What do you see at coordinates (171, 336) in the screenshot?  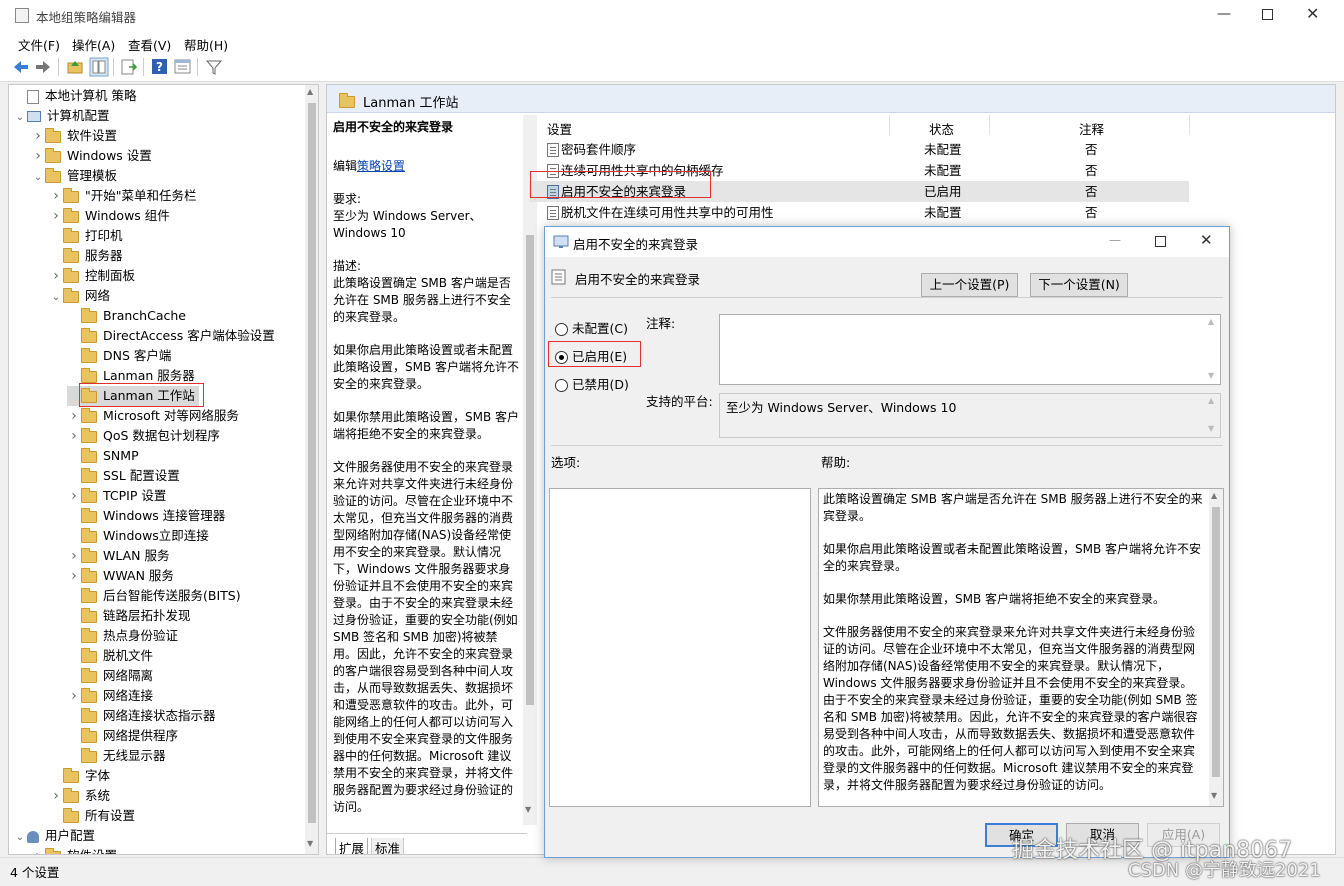 I see `tree-directaccess: DirectAccess 客户端体验设置` at bounding box center [171, 336].